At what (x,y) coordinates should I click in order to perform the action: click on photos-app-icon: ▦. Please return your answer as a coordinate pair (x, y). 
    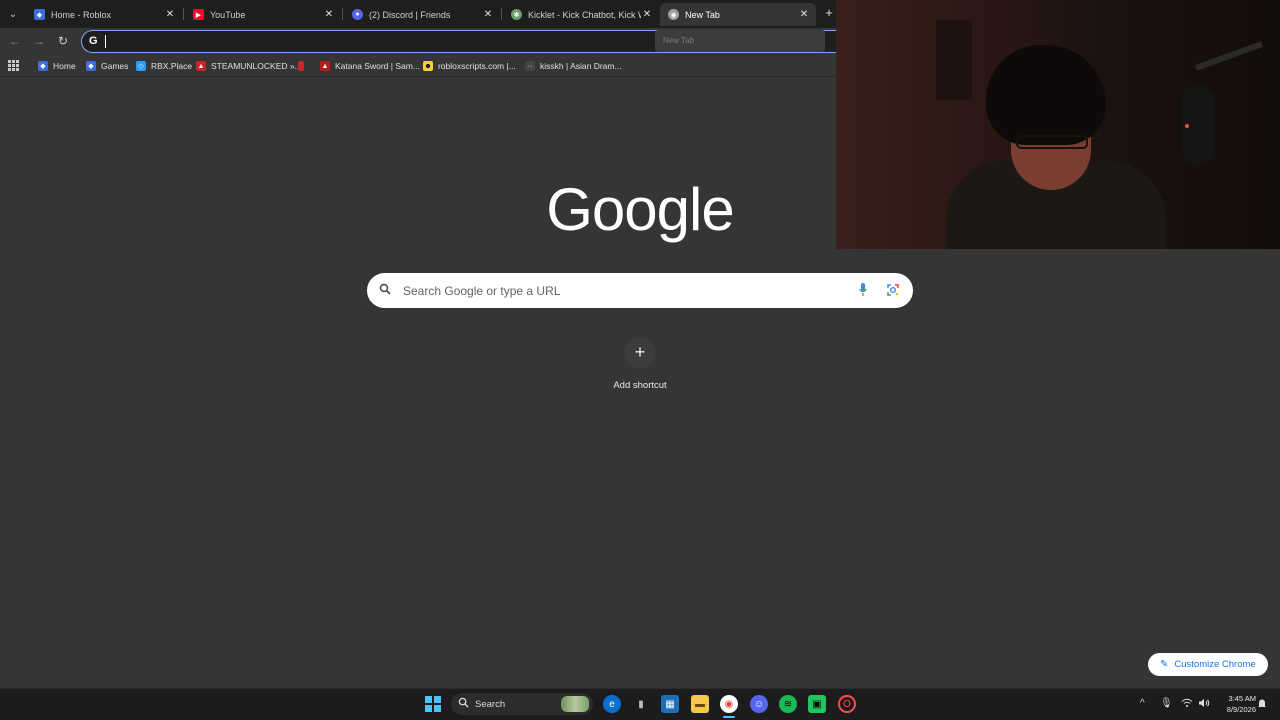
    Looking at the image, I should click on (670, 704).